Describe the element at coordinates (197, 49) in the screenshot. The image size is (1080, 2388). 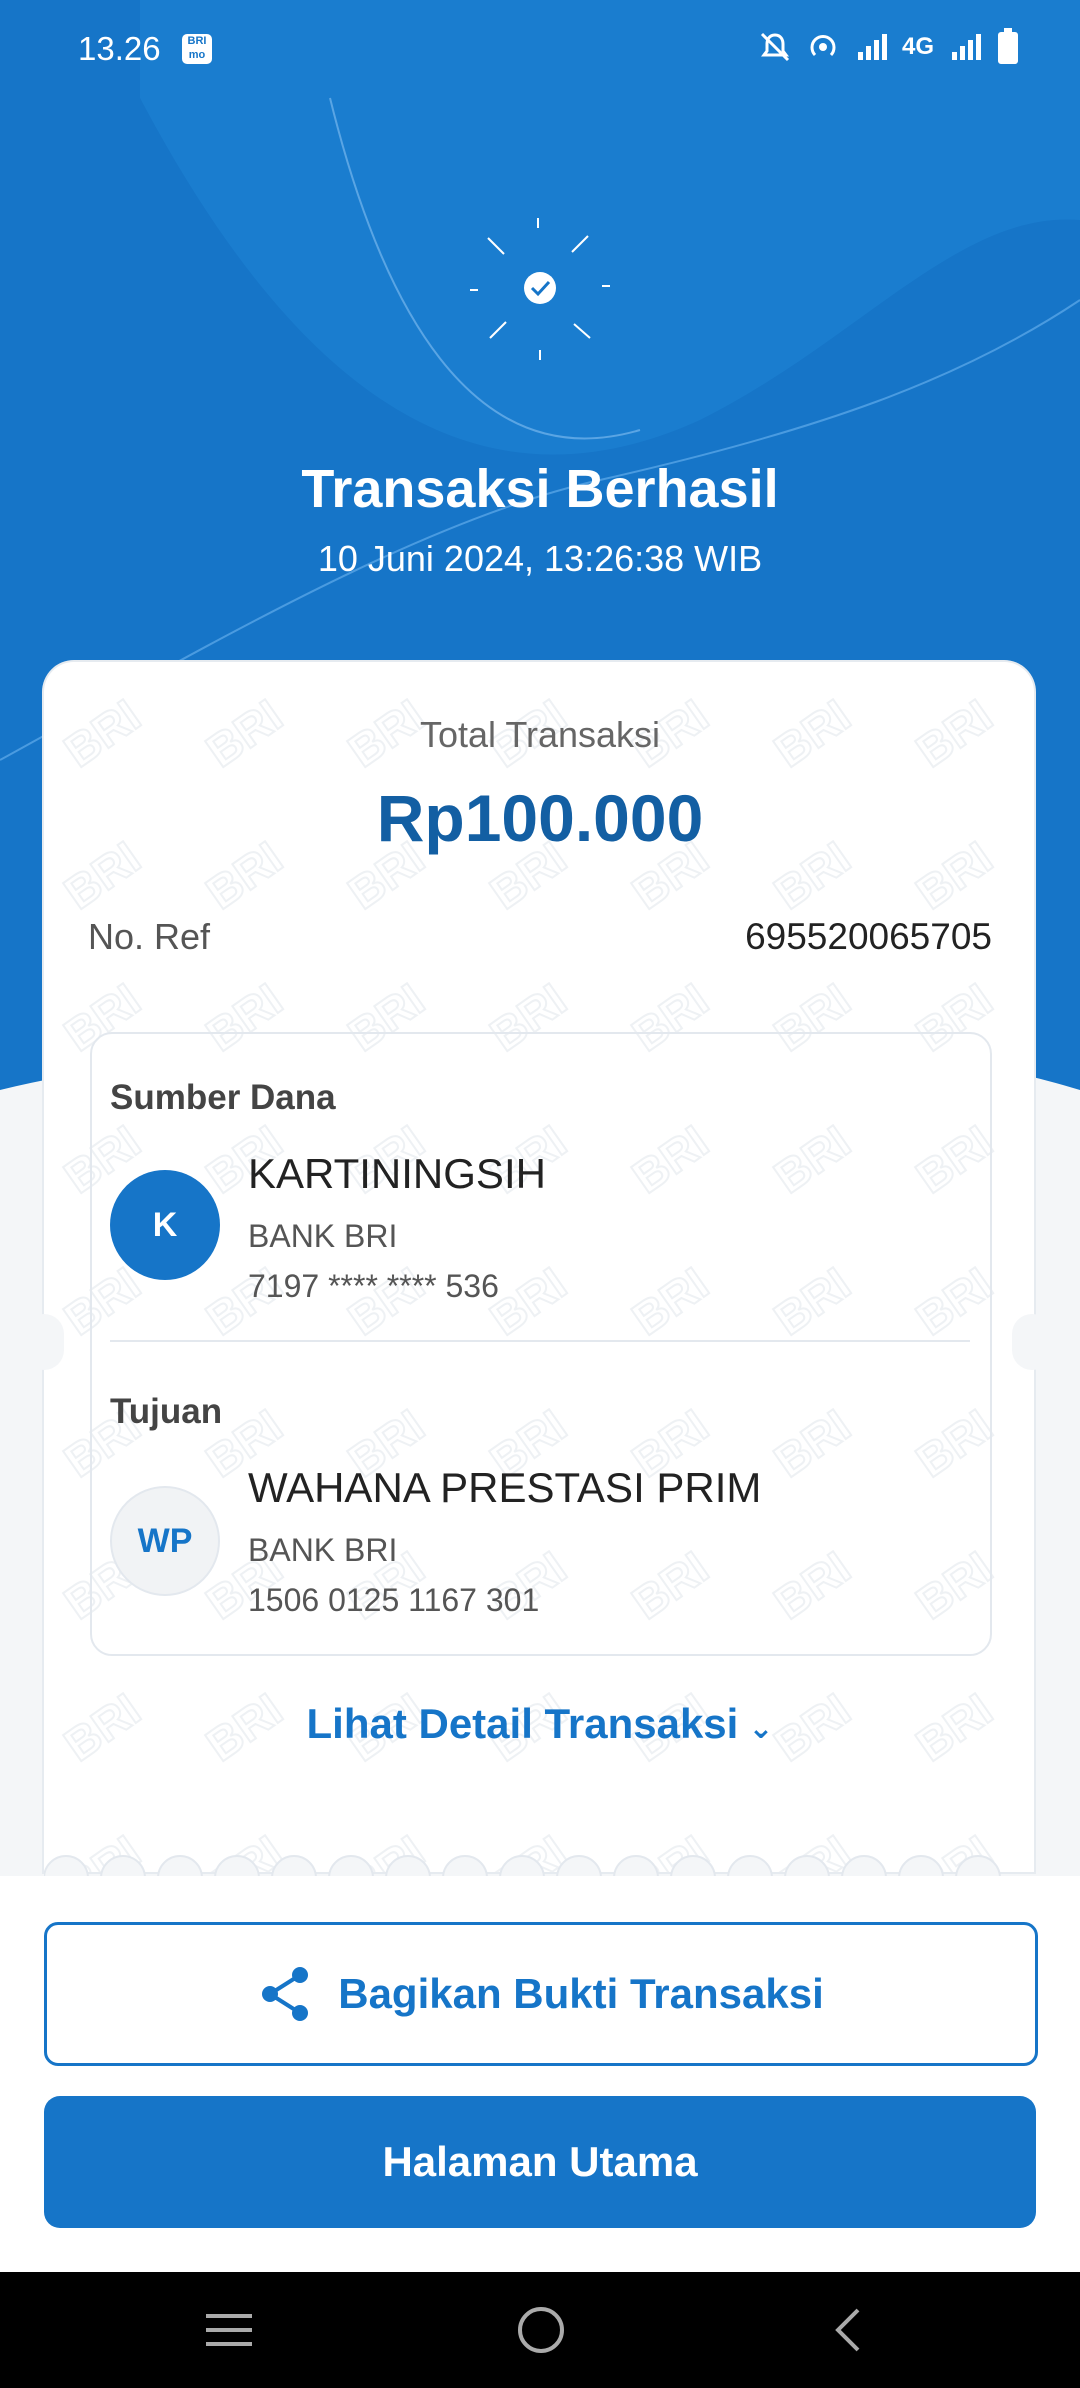
I see `bri-mo-app-icon: BRI mo` at that location.